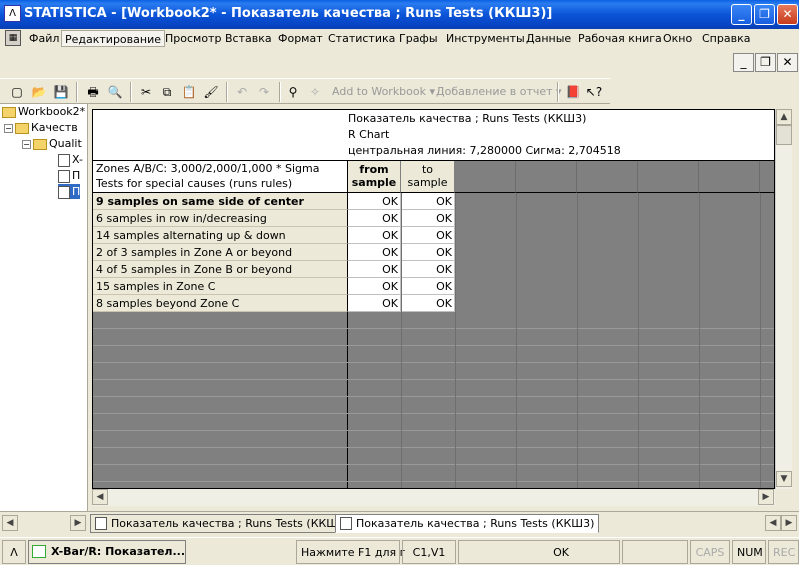 This screenshot has height=565, width=799. What do you see at coordinates (361, 38) in the screenshot?
I see `menu-statistics: Статистика` at bounding box center [361, 38].